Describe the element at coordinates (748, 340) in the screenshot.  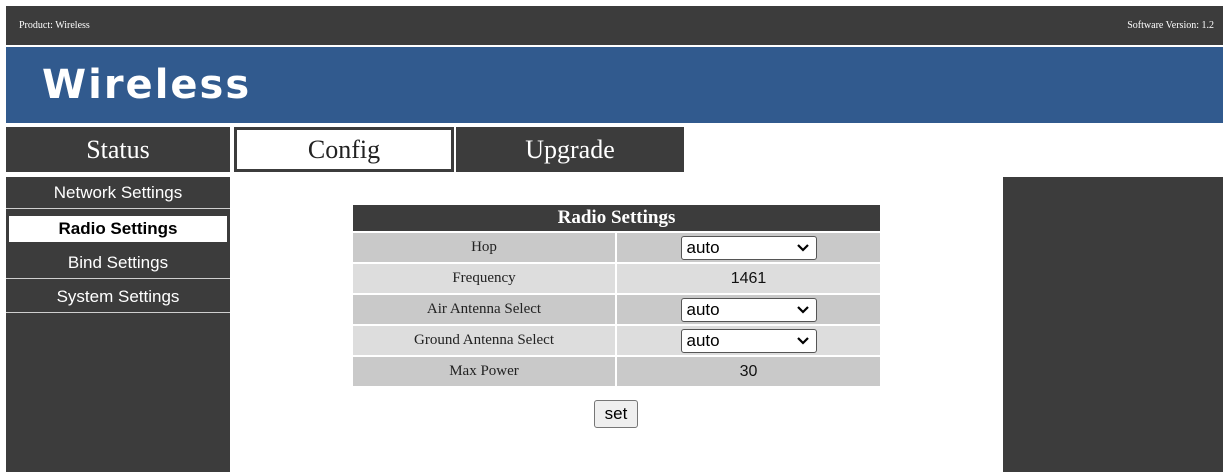
I see `ground-antenna-select: auto` at that location.